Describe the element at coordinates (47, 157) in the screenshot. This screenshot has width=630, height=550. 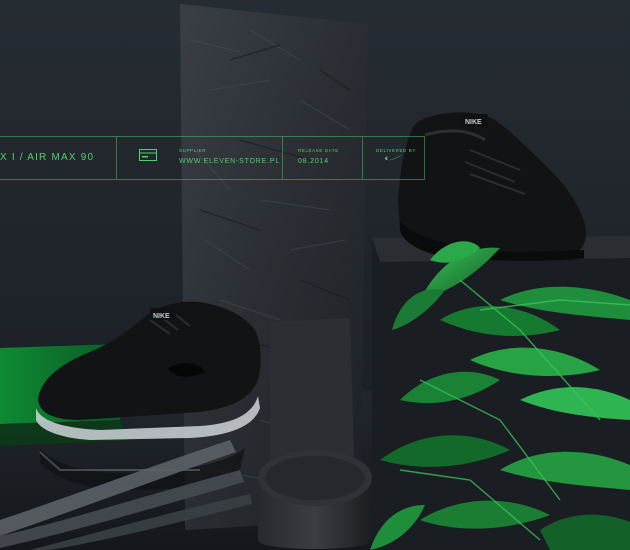
I see `model-title: X I / AIR MAX 90` at that location.